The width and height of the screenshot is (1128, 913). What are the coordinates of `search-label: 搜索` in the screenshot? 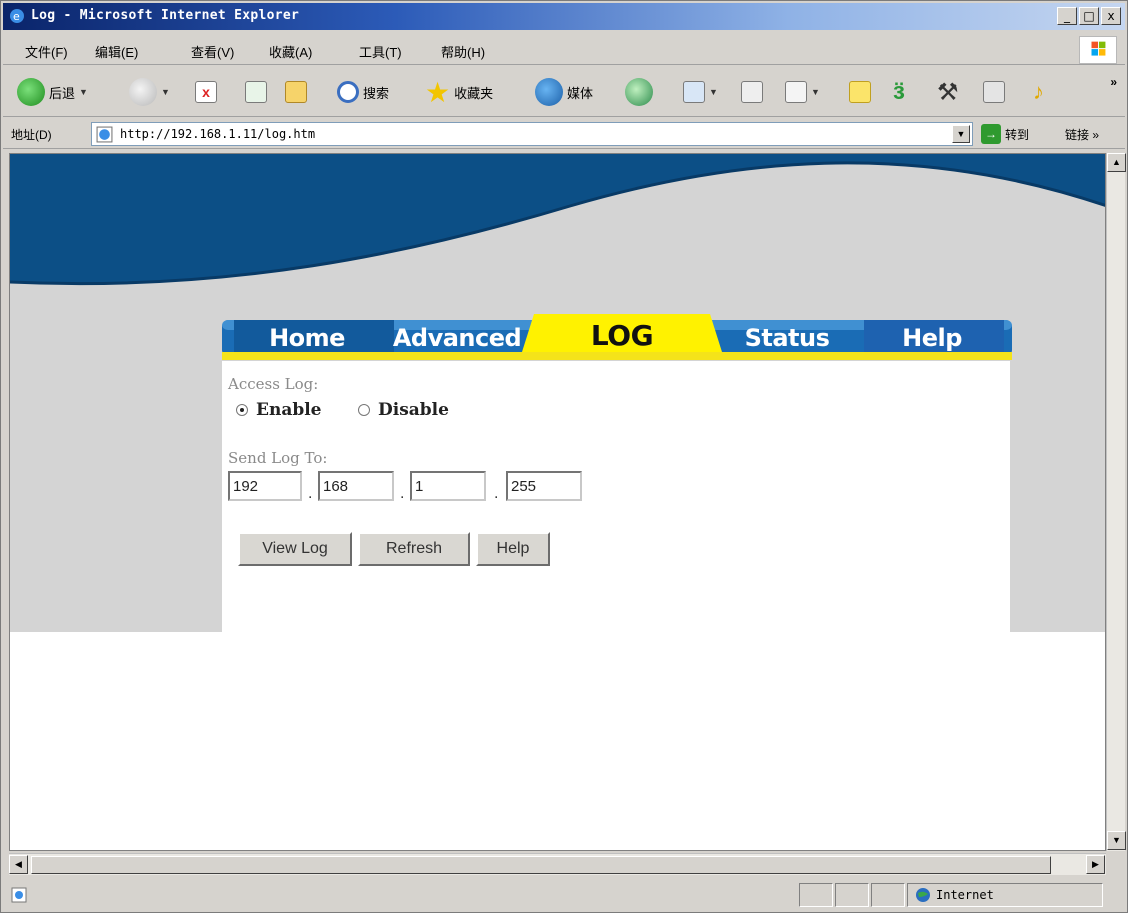 It's located at (376, 93).